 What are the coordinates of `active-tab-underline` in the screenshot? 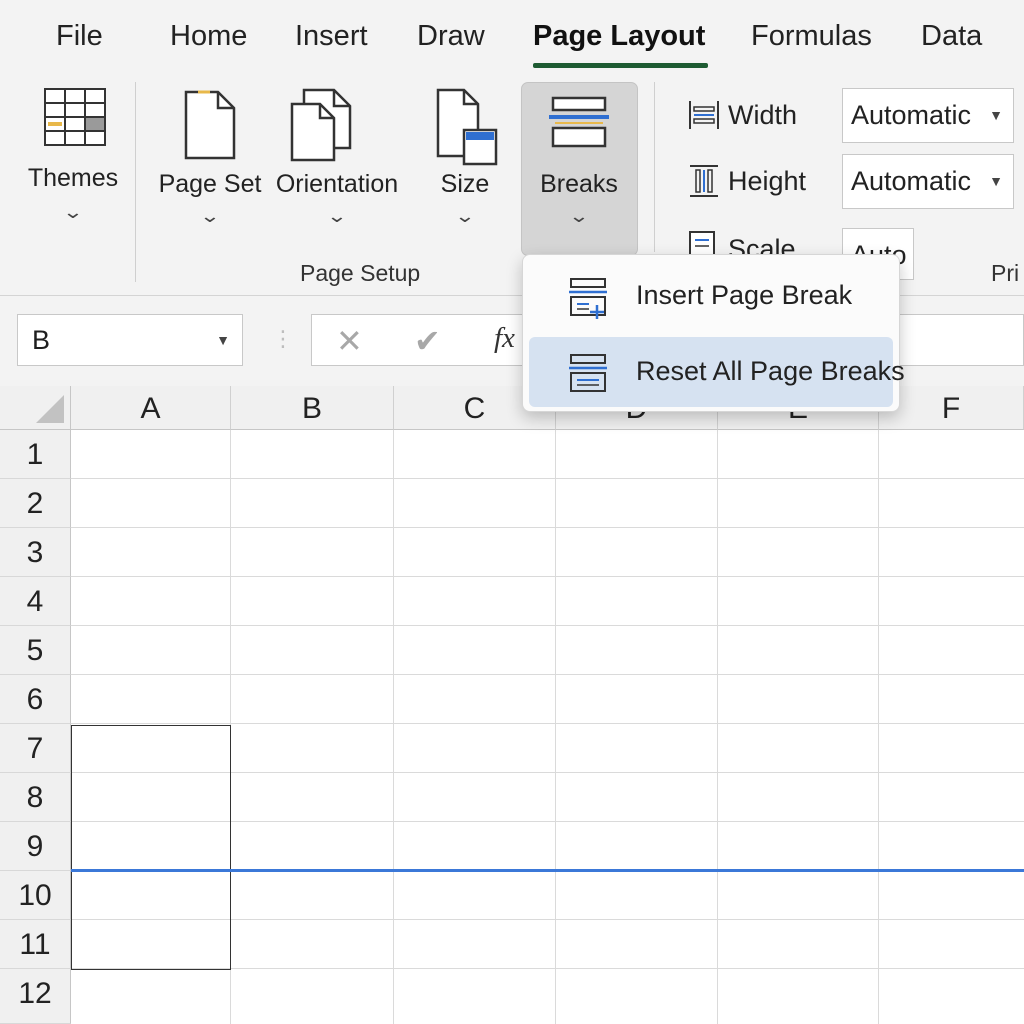 It's located at (620, 65).